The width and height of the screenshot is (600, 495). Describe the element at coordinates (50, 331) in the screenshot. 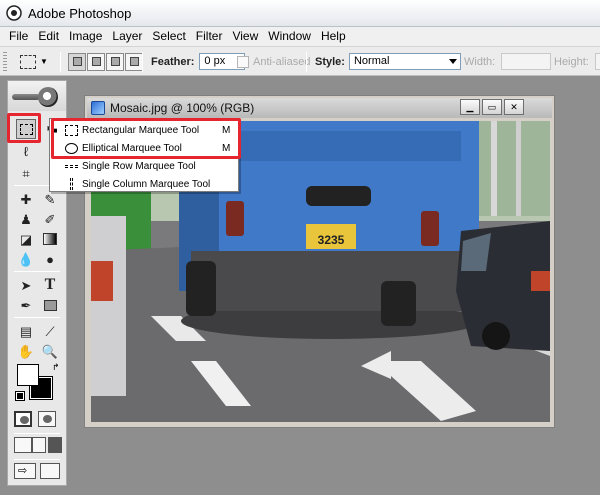

I see `eyedropper-tool: ⟋` at that location.